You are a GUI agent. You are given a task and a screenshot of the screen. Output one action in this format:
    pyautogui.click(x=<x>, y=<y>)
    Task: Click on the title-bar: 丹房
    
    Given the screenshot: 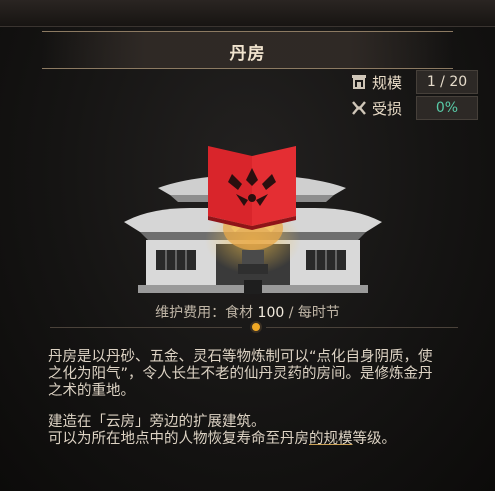 What is the action you would take?
    pyautogui.click(x=247, y=50)
    